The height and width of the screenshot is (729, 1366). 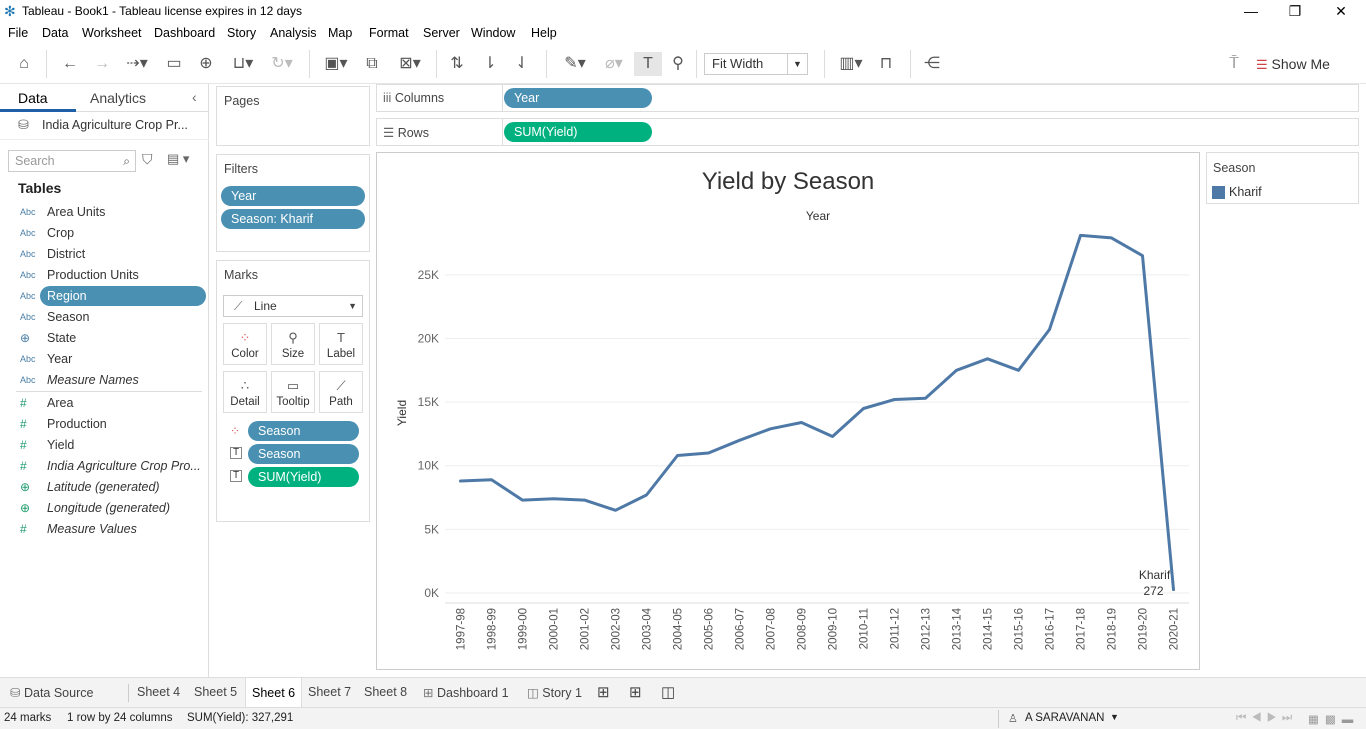 I want to click on new-datasource-icon: ⊕, so click(x=206, y=64).